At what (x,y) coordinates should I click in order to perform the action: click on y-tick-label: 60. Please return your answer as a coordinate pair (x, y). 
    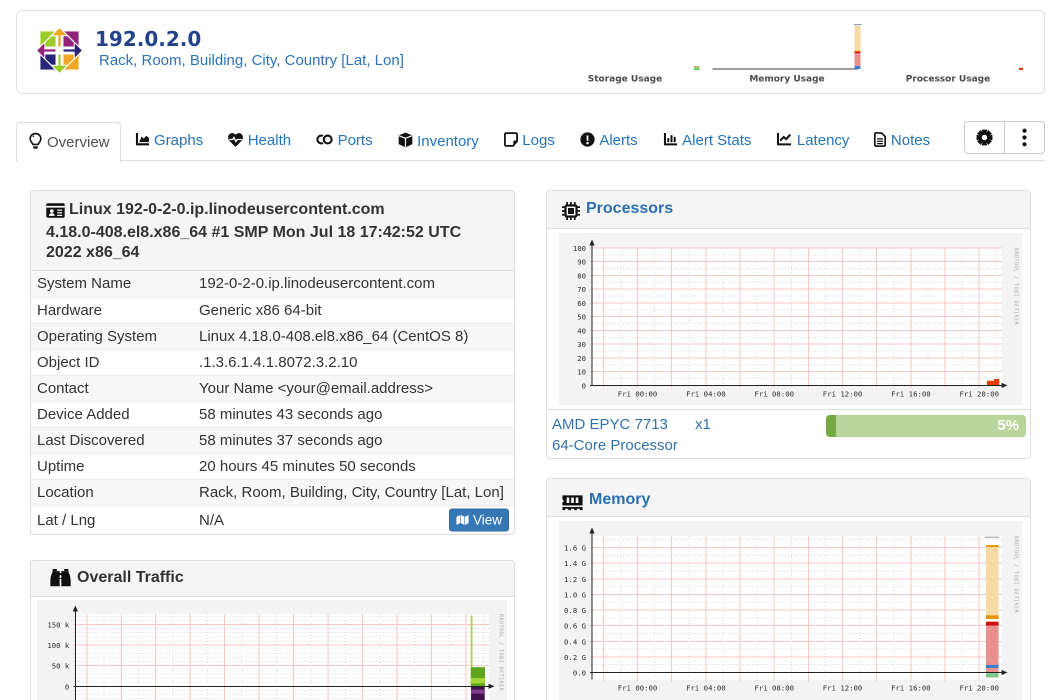
    Looking at the image, I should click on (581, 303).